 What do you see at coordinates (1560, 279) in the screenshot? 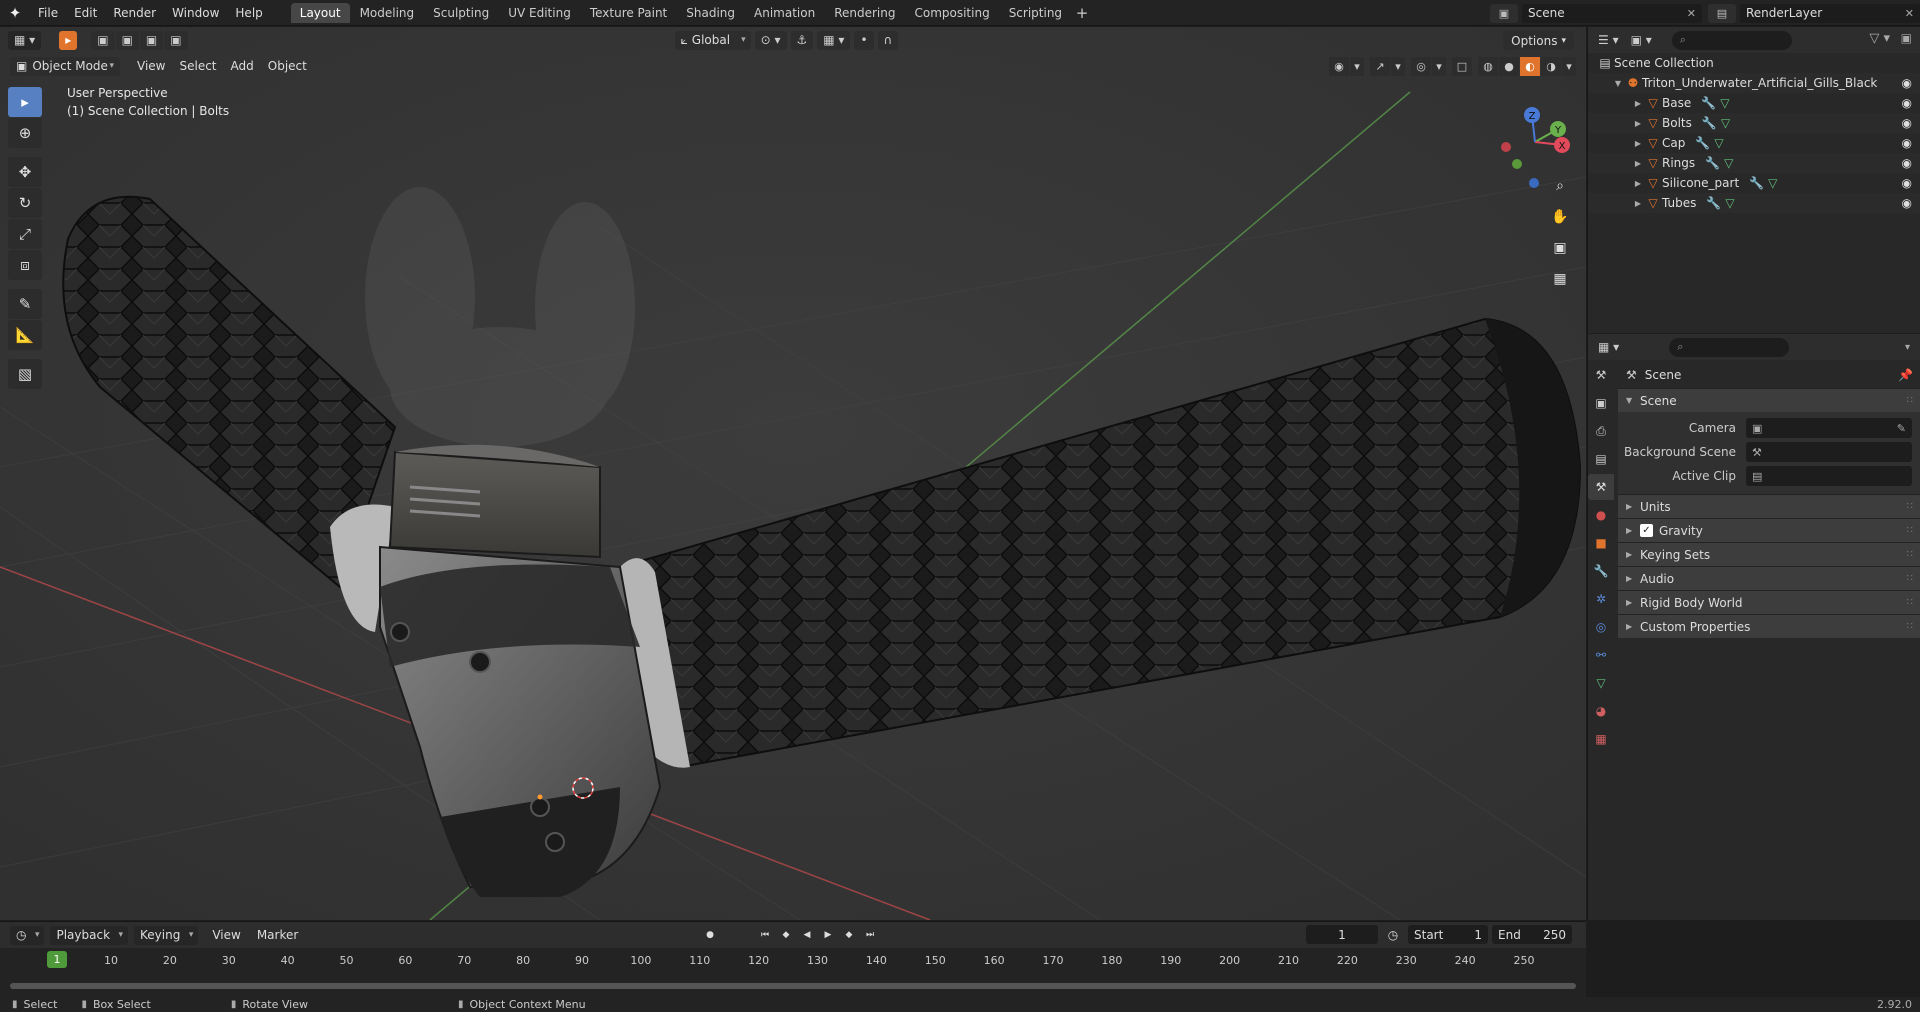
I see `ortho-grid-icon: ▦` at bounding box center [1560, 279].